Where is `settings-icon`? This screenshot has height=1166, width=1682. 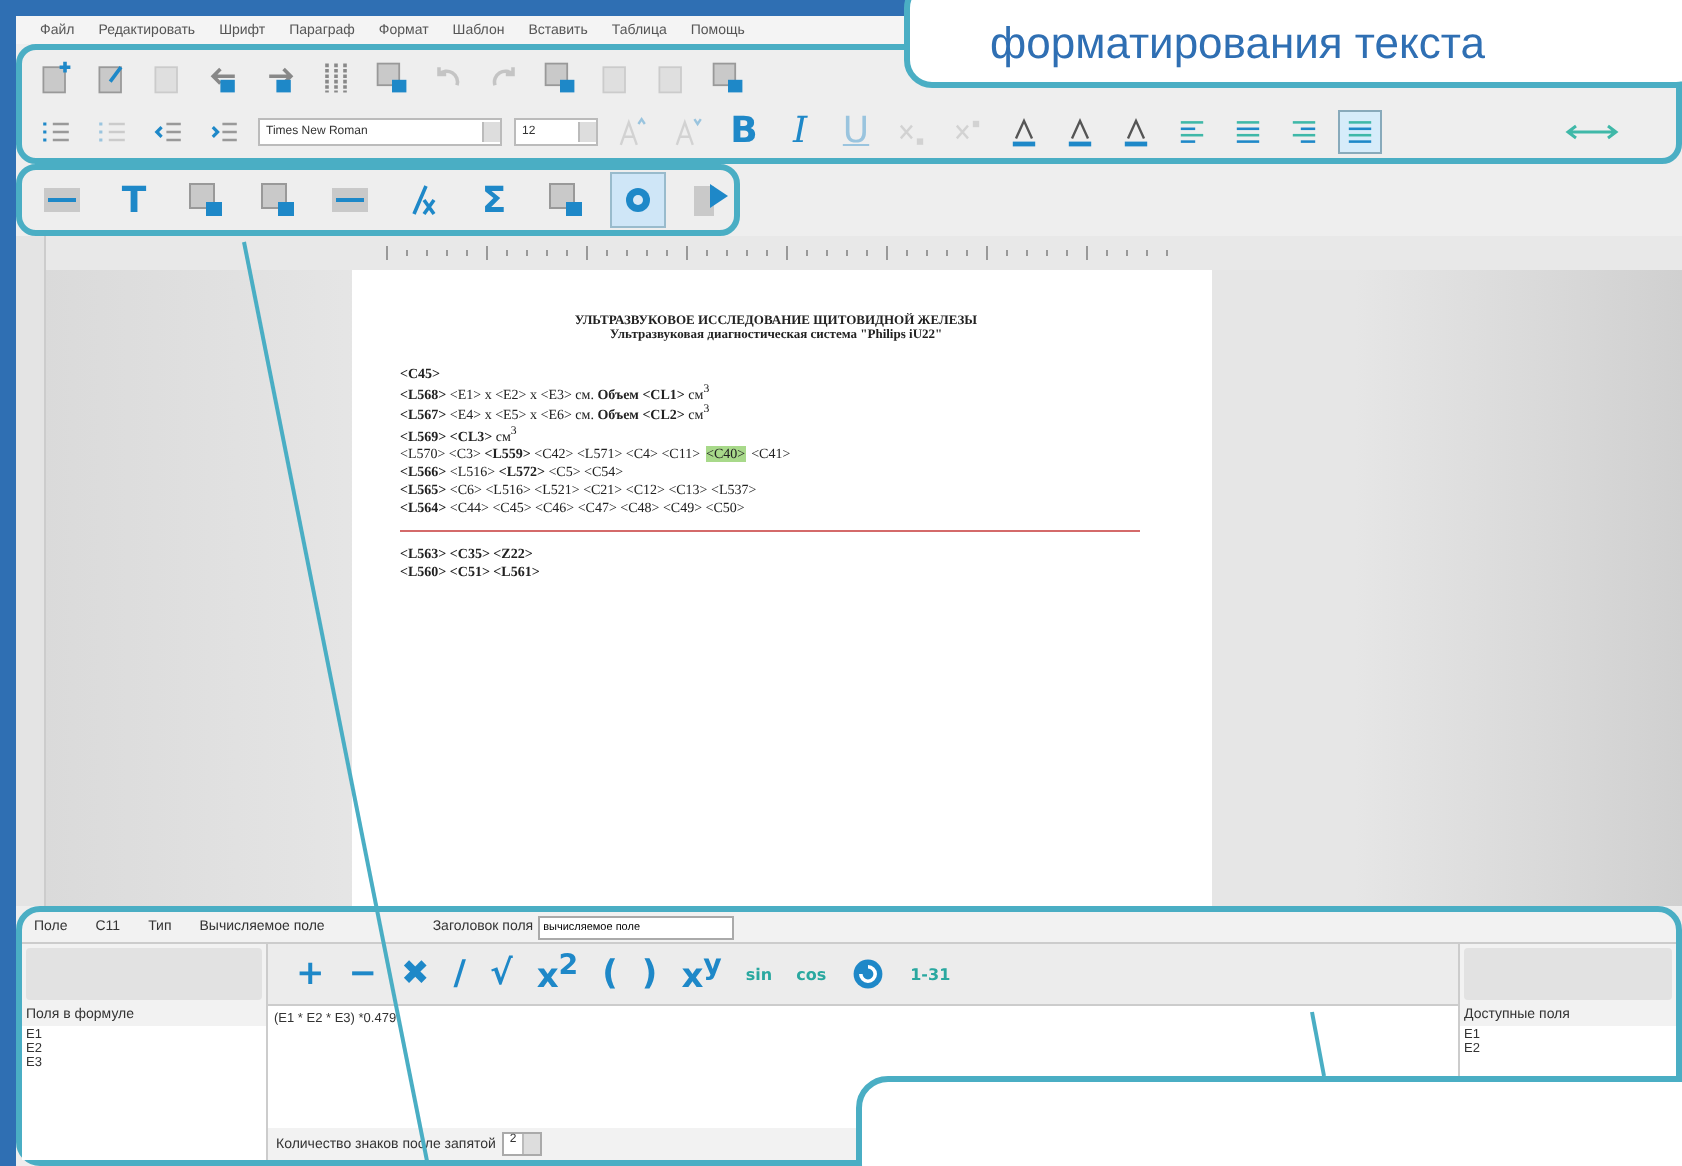
settings-icon is located at coordinates (638, 200).